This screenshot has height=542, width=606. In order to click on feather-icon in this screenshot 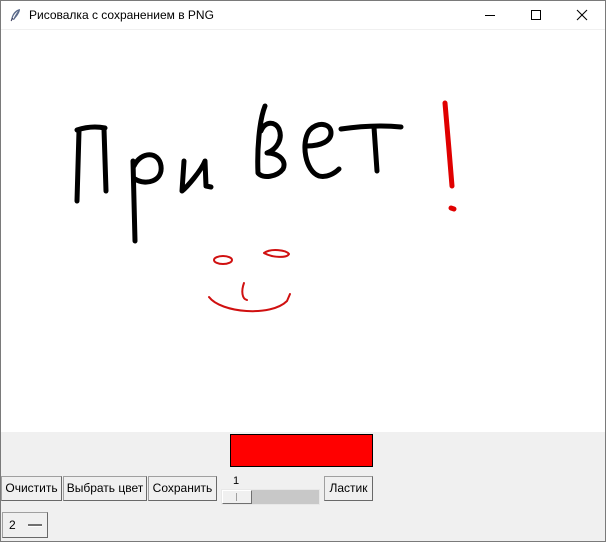, I will do `click(15, 15)`.